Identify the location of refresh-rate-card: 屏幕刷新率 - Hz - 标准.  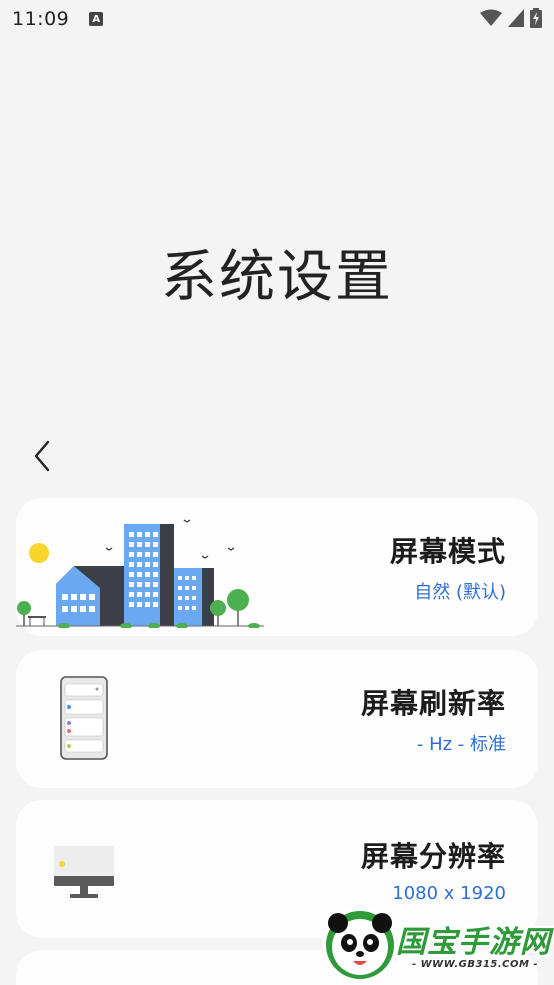
(277, 719).